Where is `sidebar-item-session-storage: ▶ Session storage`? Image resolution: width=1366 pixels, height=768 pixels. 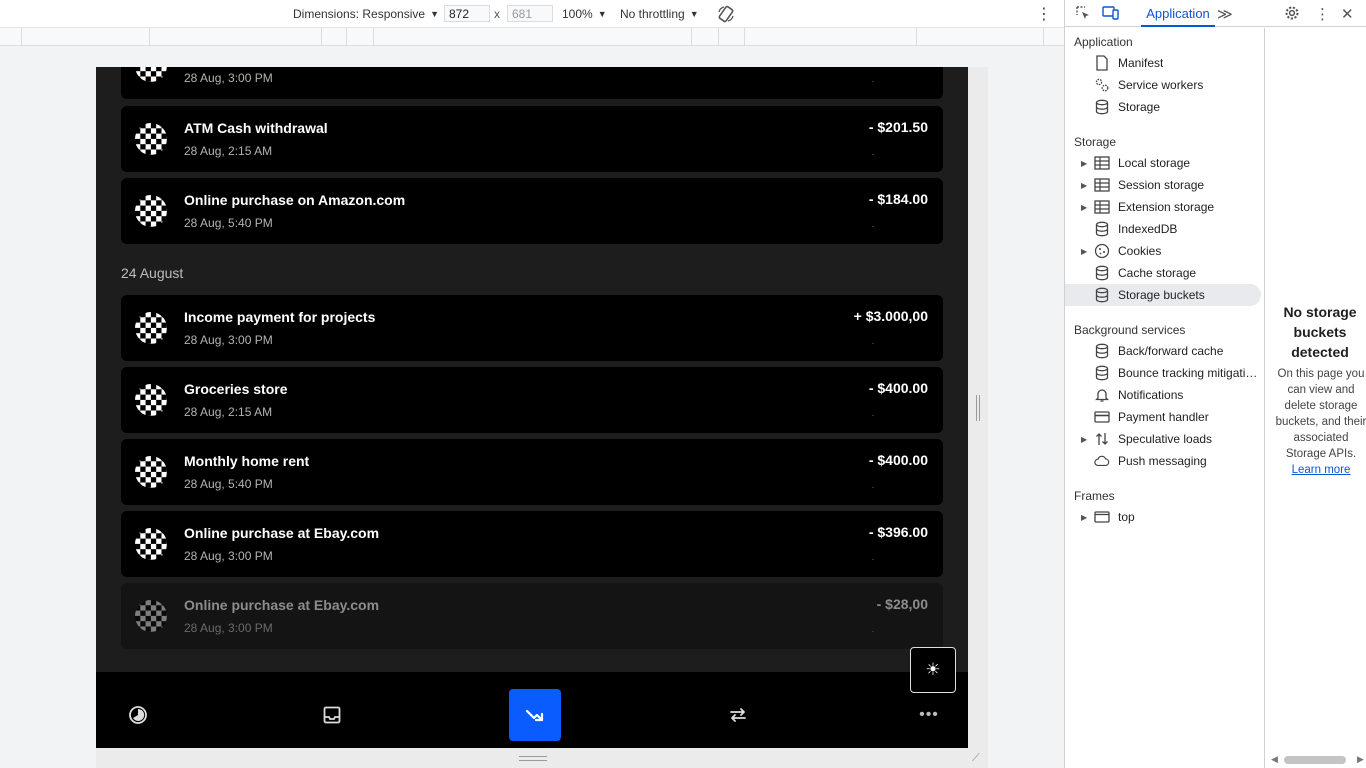 sidebar-item-session-storage: ▶ Session storage is located at coordinates (1163, 185).